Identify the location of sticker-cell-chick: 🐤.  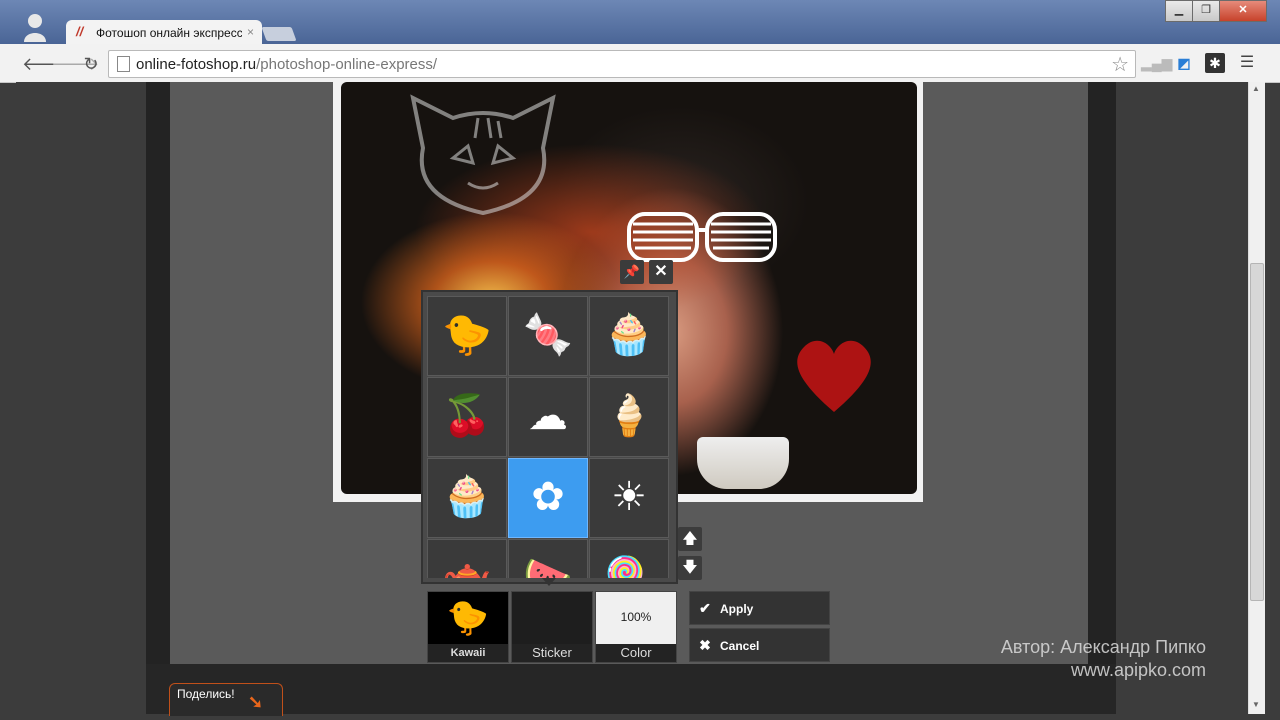
(467, 336).